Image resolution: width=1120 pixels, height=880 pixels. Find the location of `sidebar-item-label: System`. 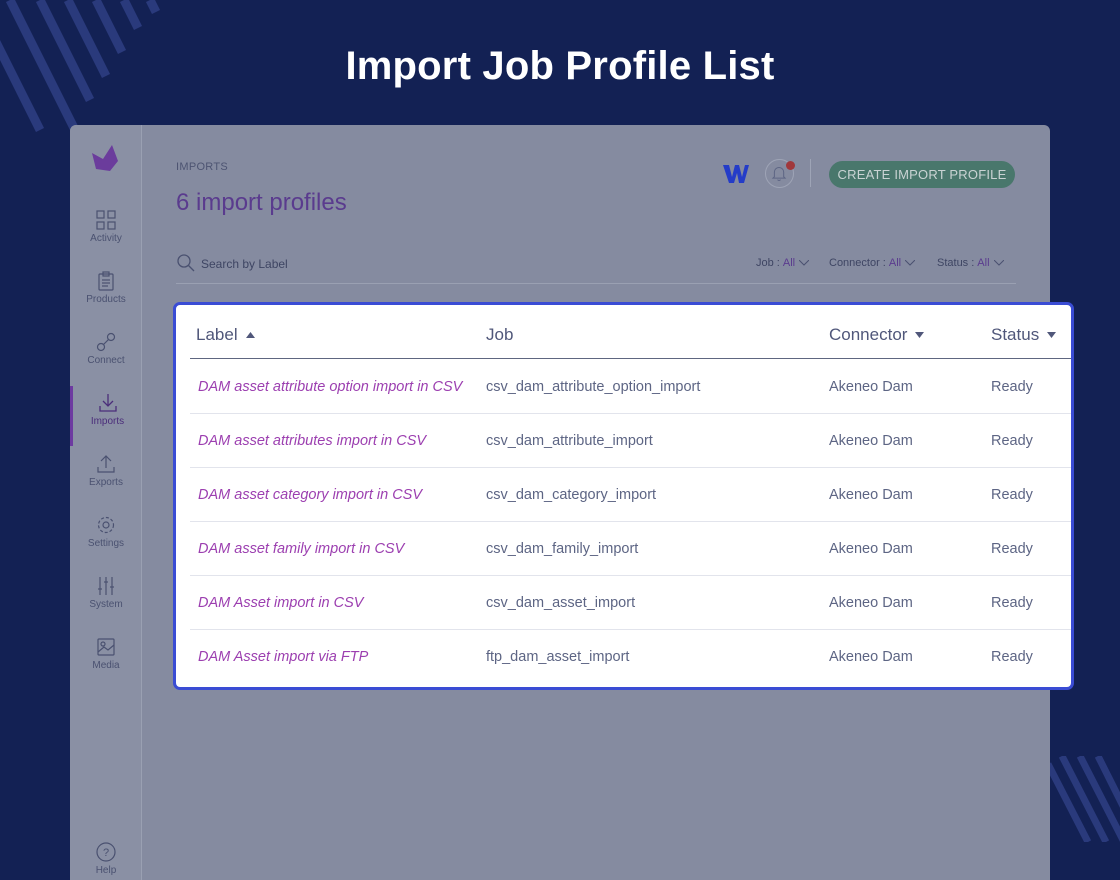

sidebar-item-label: System is located at coordinates (106, 604).